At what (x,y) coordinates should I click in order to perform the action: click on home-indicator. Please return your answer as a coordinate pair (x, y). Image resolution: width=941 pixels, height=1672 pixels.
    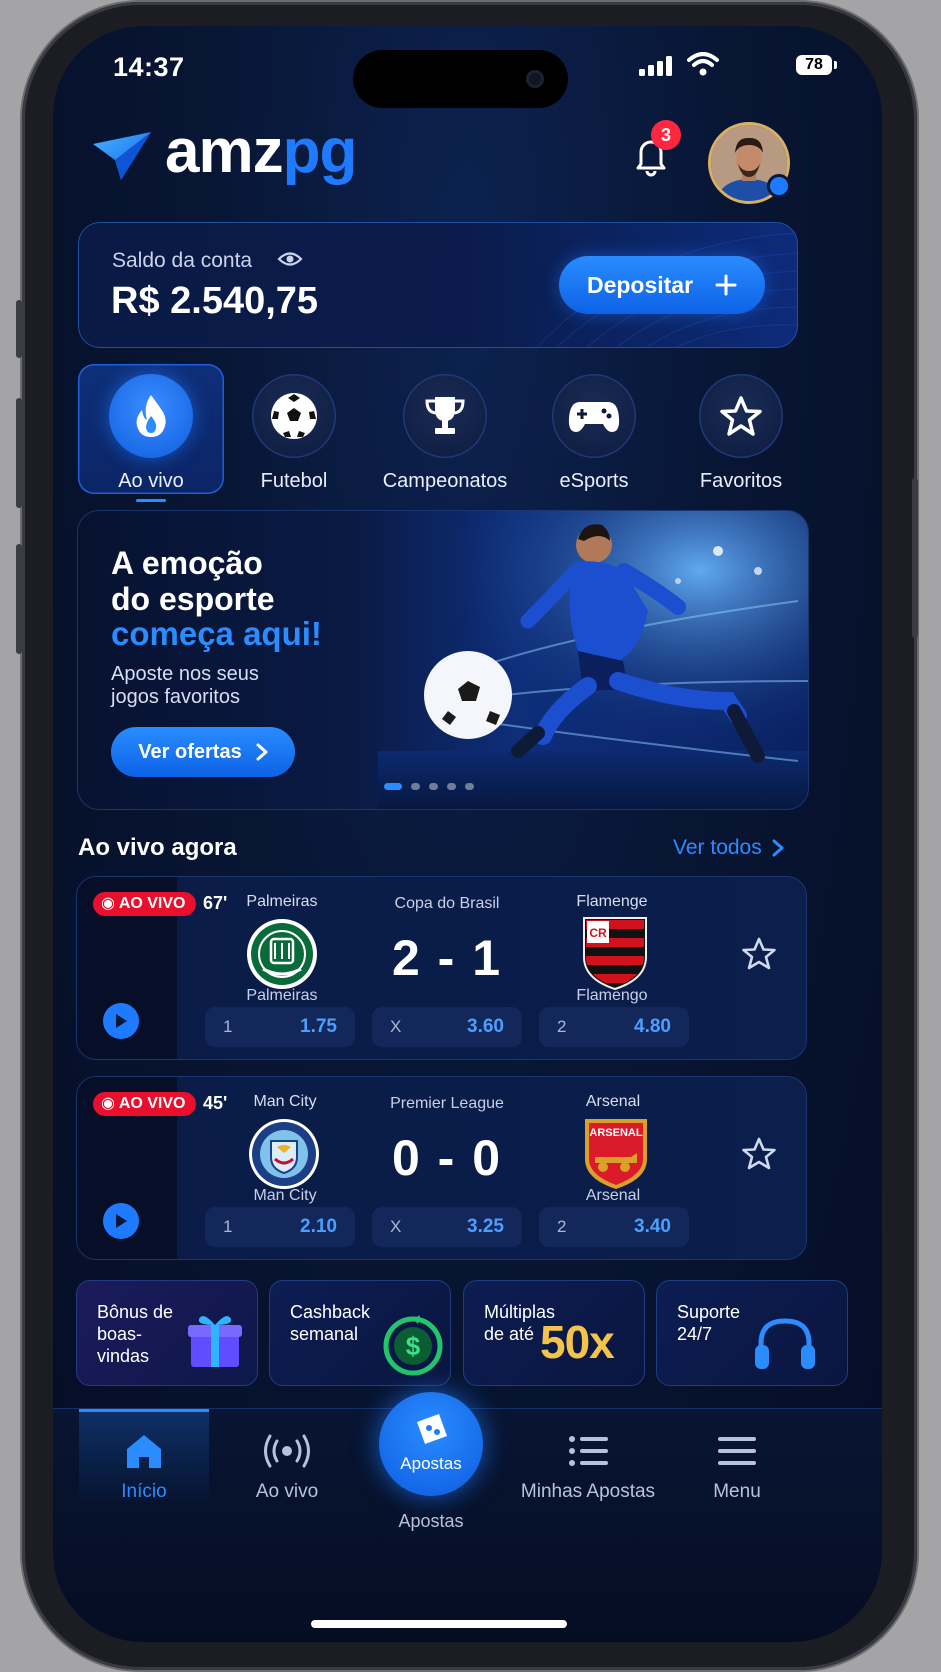
    Looking at the image, I should click on (439, 1624).